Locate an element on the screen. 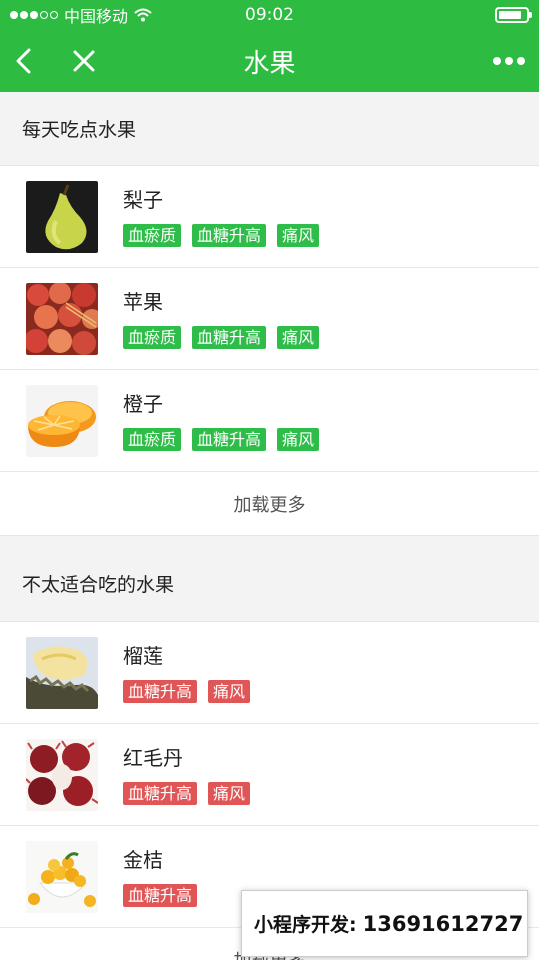  load-more-button: 加载更多 is located at coordinates (269, 504).